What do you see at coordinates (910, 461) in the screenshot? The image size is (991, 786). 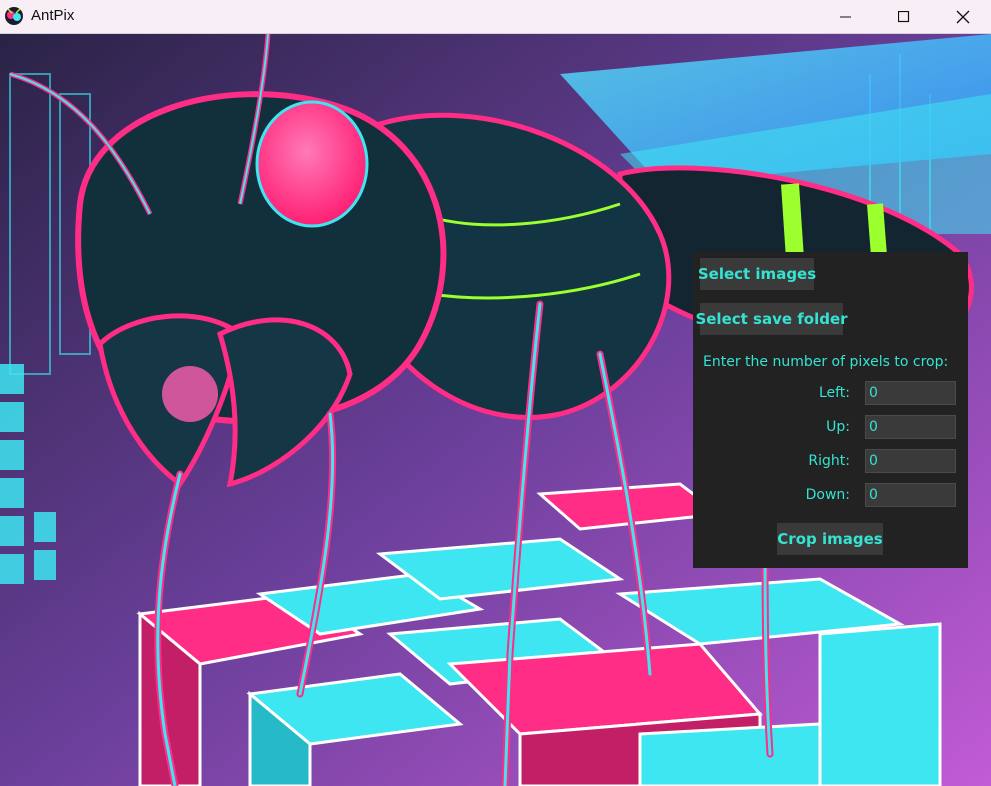 I see `right-crop-input: 0` at bounding box center [910, 461].